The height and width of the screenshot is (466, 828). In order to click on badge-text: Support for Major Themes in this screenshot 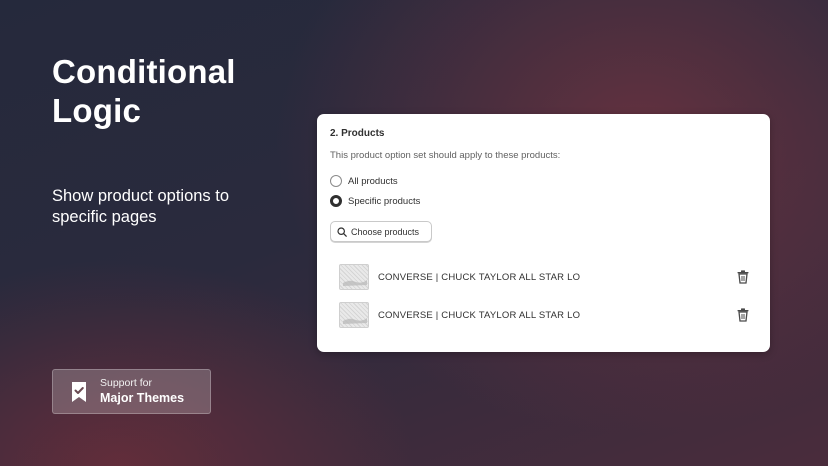, I will do `click(142, 391)`.